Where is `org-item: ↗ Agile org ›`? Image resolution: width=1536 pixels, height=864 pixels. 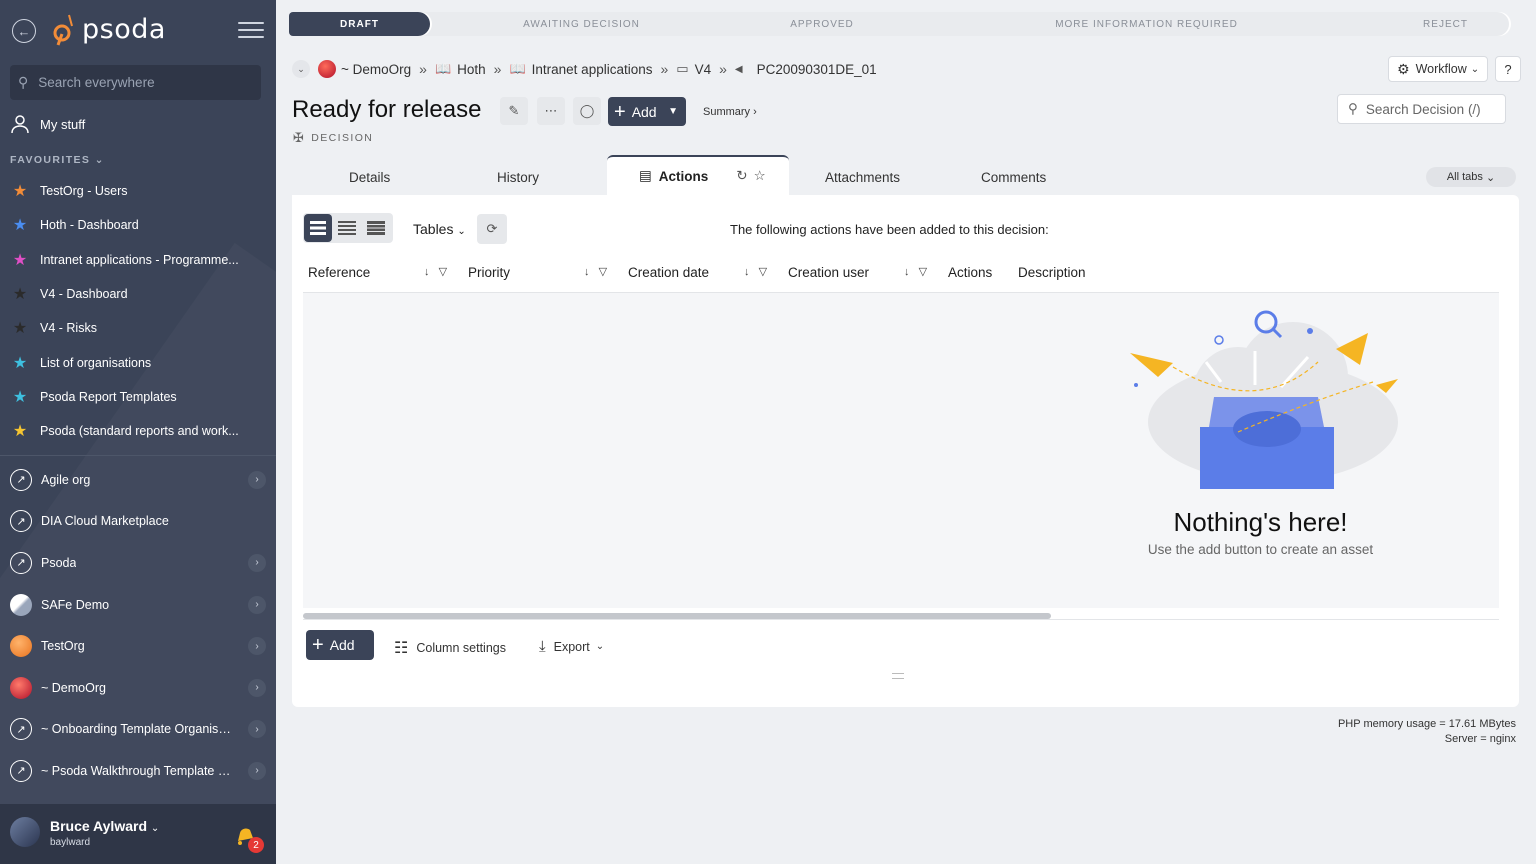
org-item: ↗ Agile org › is located at coordinates (140, 480).